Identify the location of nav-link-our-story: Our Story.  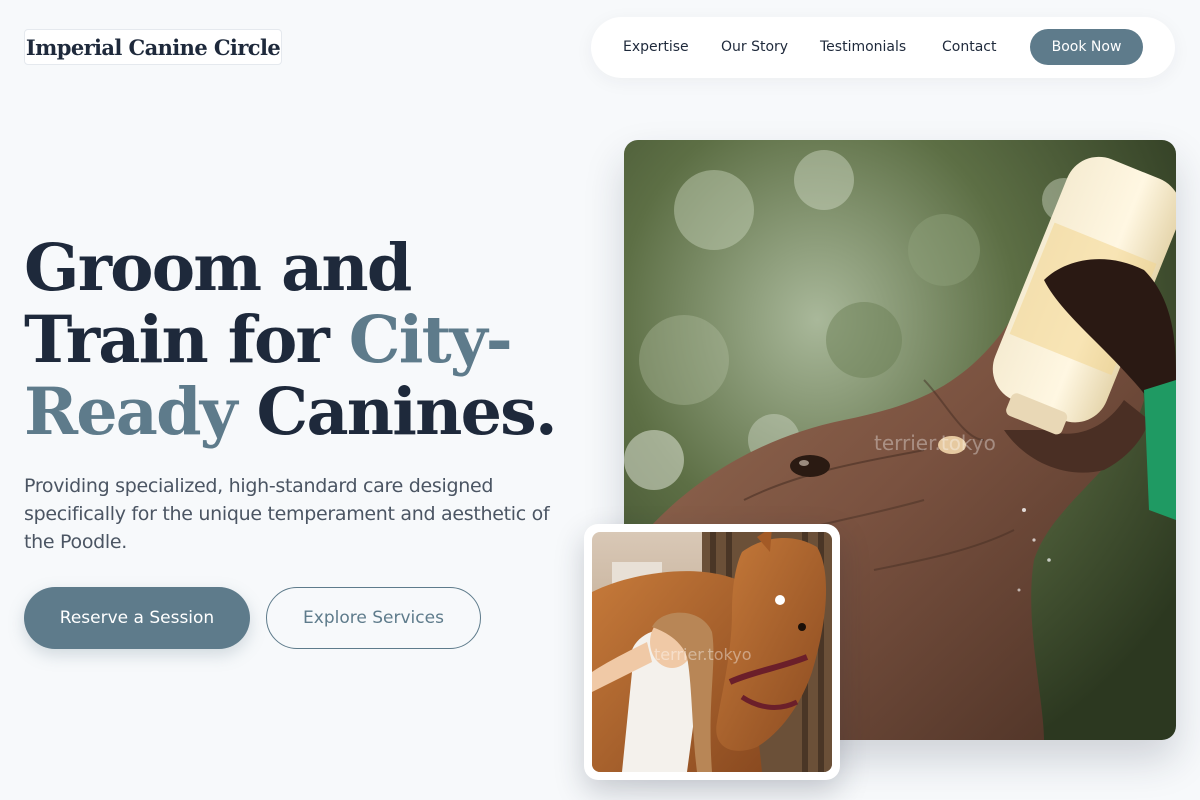
(754, 47).